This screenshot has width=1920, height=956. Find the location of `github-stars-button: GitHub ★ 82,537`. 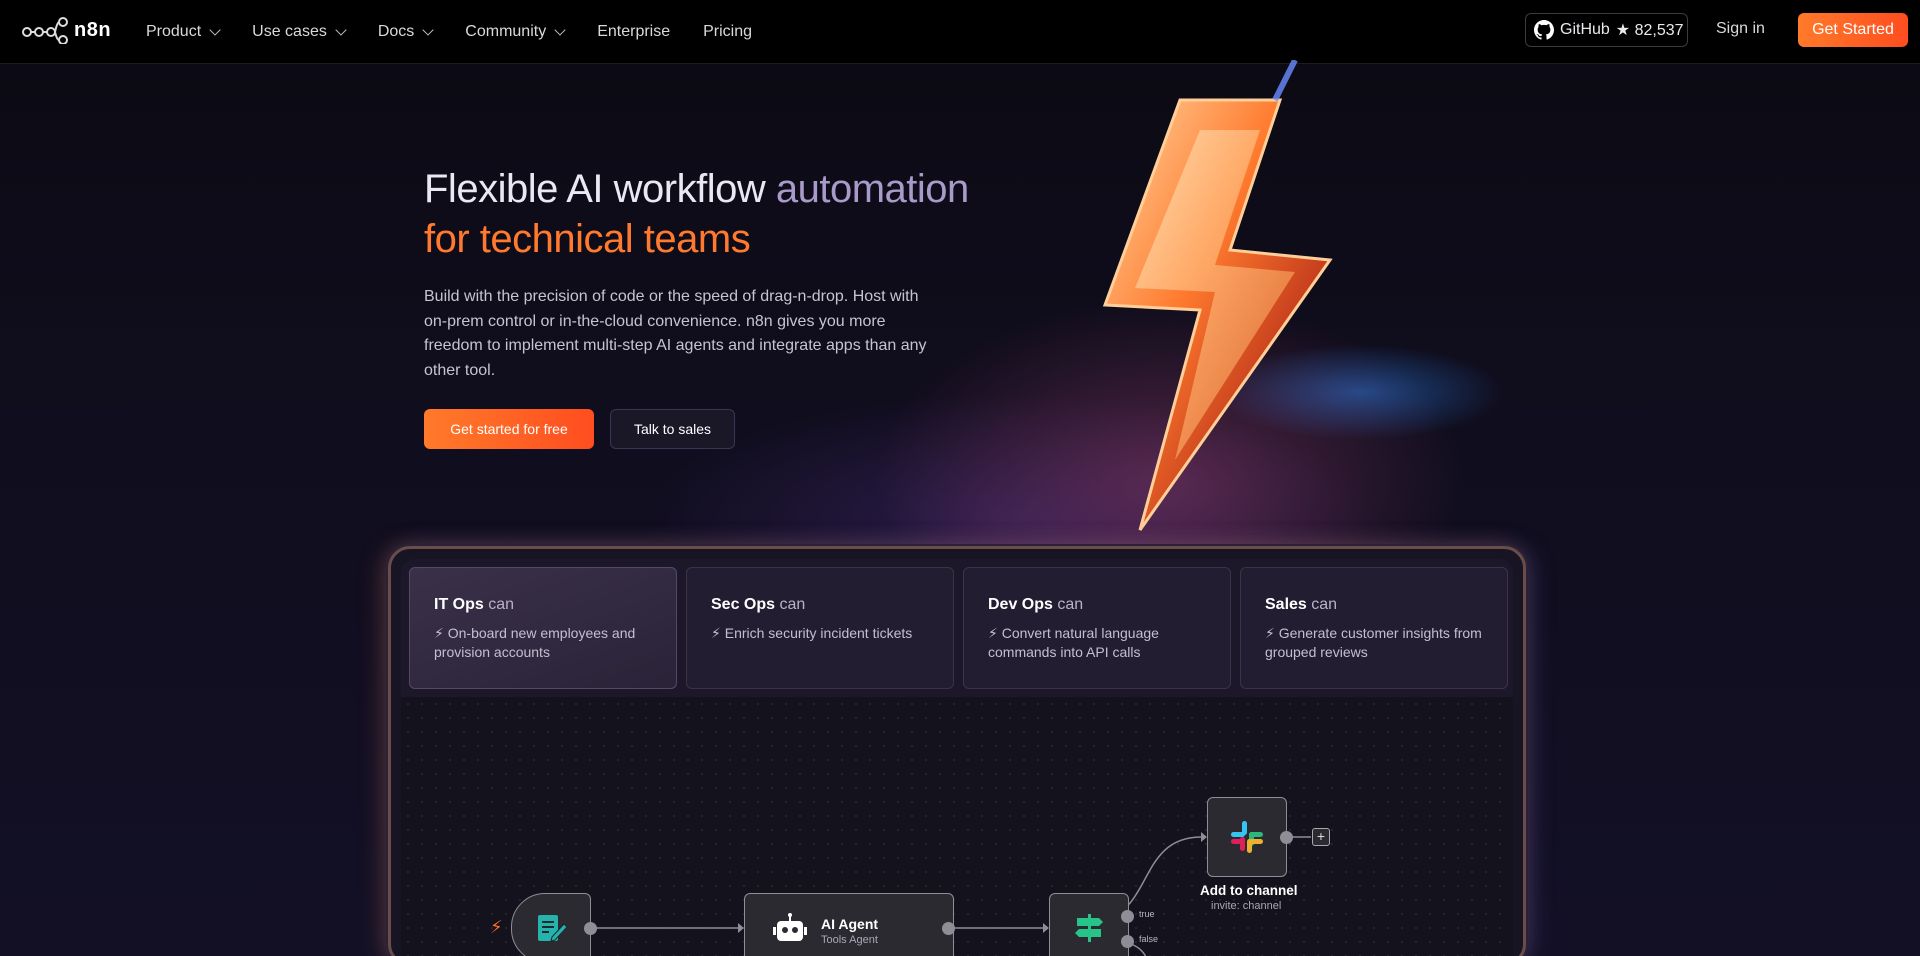

github-stars-button: GitHub ★ 82,537 is located at coordinates (1606, 30).